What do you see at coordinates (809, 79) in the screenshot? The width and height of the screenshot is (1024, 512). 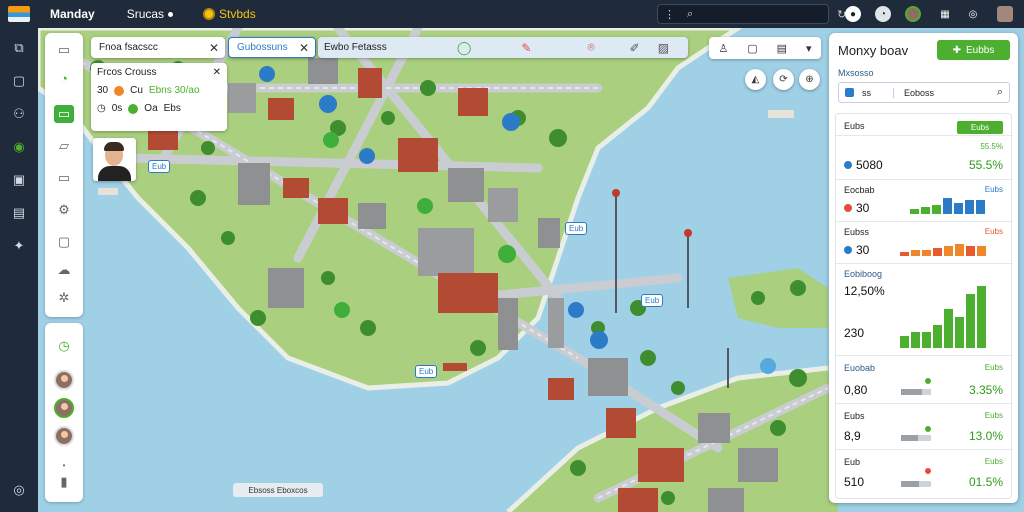 I see `map-layers-icon: ⊕` at bounding box center [809, 79].